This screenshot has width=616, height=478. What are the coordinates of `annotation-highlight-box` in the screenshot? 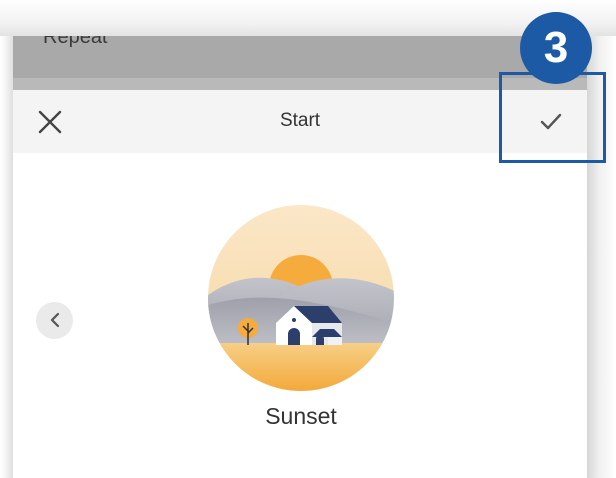 It's located at (552, 117).